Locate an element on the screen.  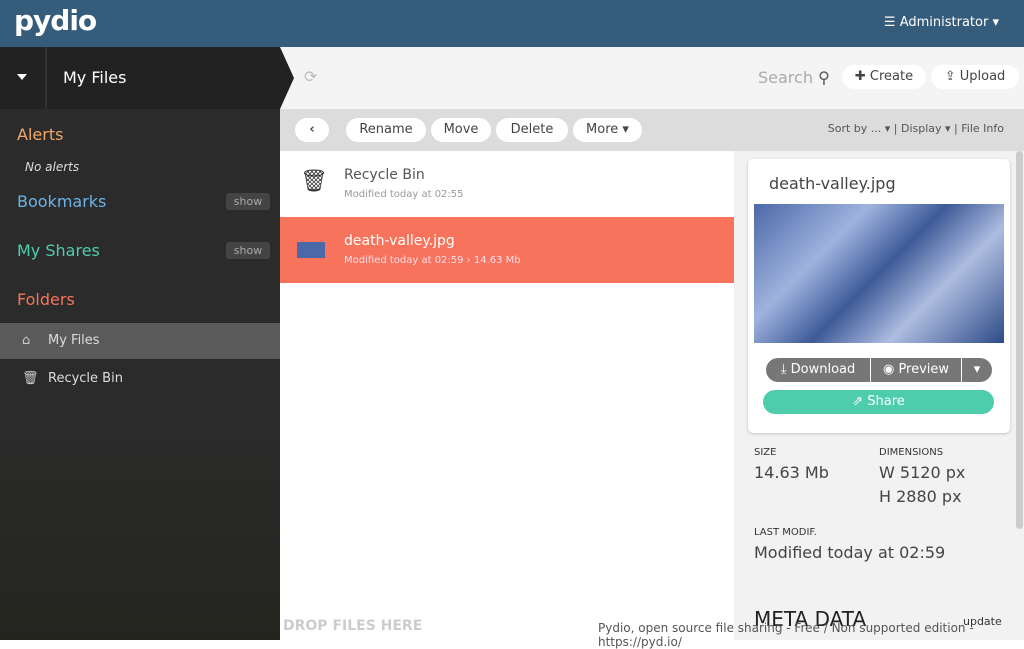
home-icon: ⌂ is located at coordinates (26, 340).